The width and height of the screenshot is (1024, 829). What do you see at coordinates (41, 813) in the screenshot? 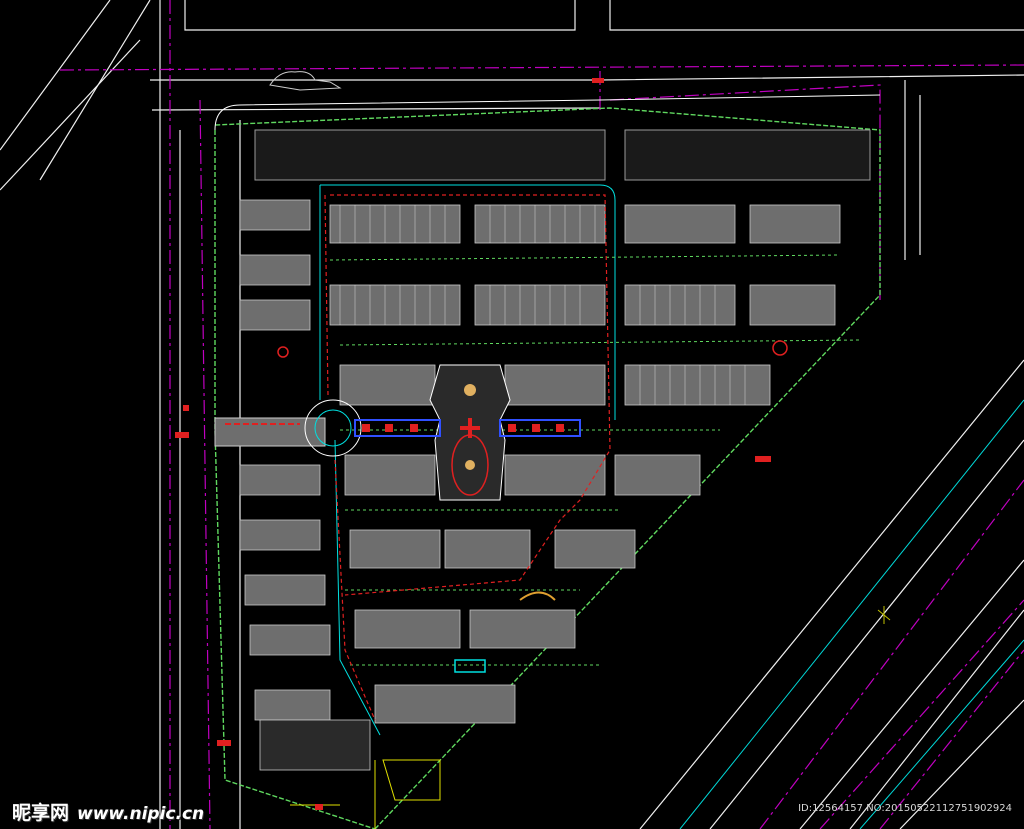
I see `watermark-brand-name: 昵享网` at bounding box center [41, 813].